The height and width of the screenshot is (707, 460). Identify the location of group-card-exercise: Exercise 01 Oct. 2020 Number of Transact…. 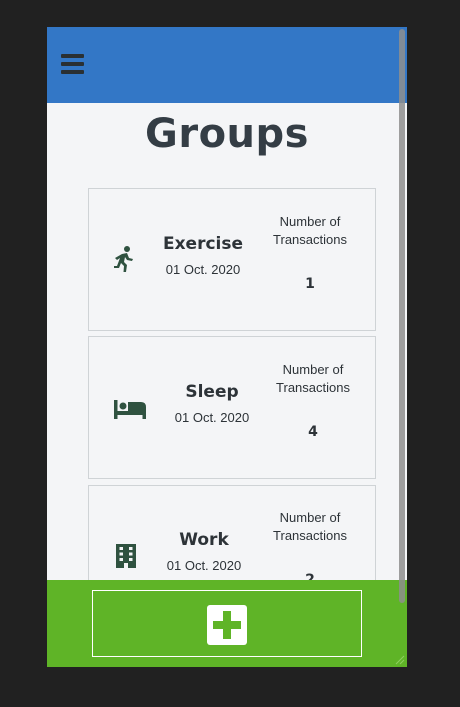
(232, 259).